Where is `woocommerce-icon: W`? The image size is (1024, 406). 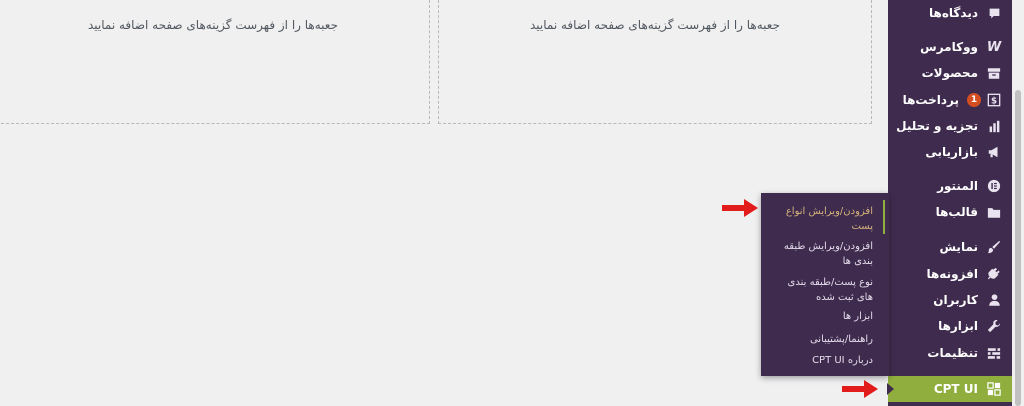
woocommerce-icon: W is located at coordinates (994, 47).